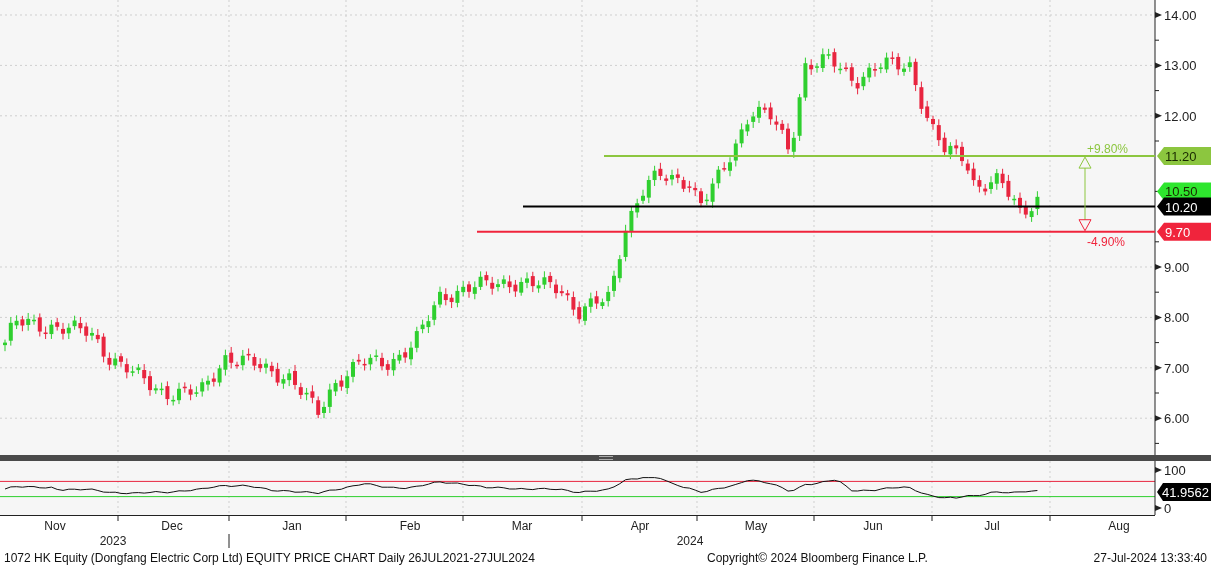 The width and height of the screenshot is (1211, 568). Describe the element at coordinates (1150, 558) in the screenshot. I see `timestamp: 27-Jul-2024 13:33:40` at that location.